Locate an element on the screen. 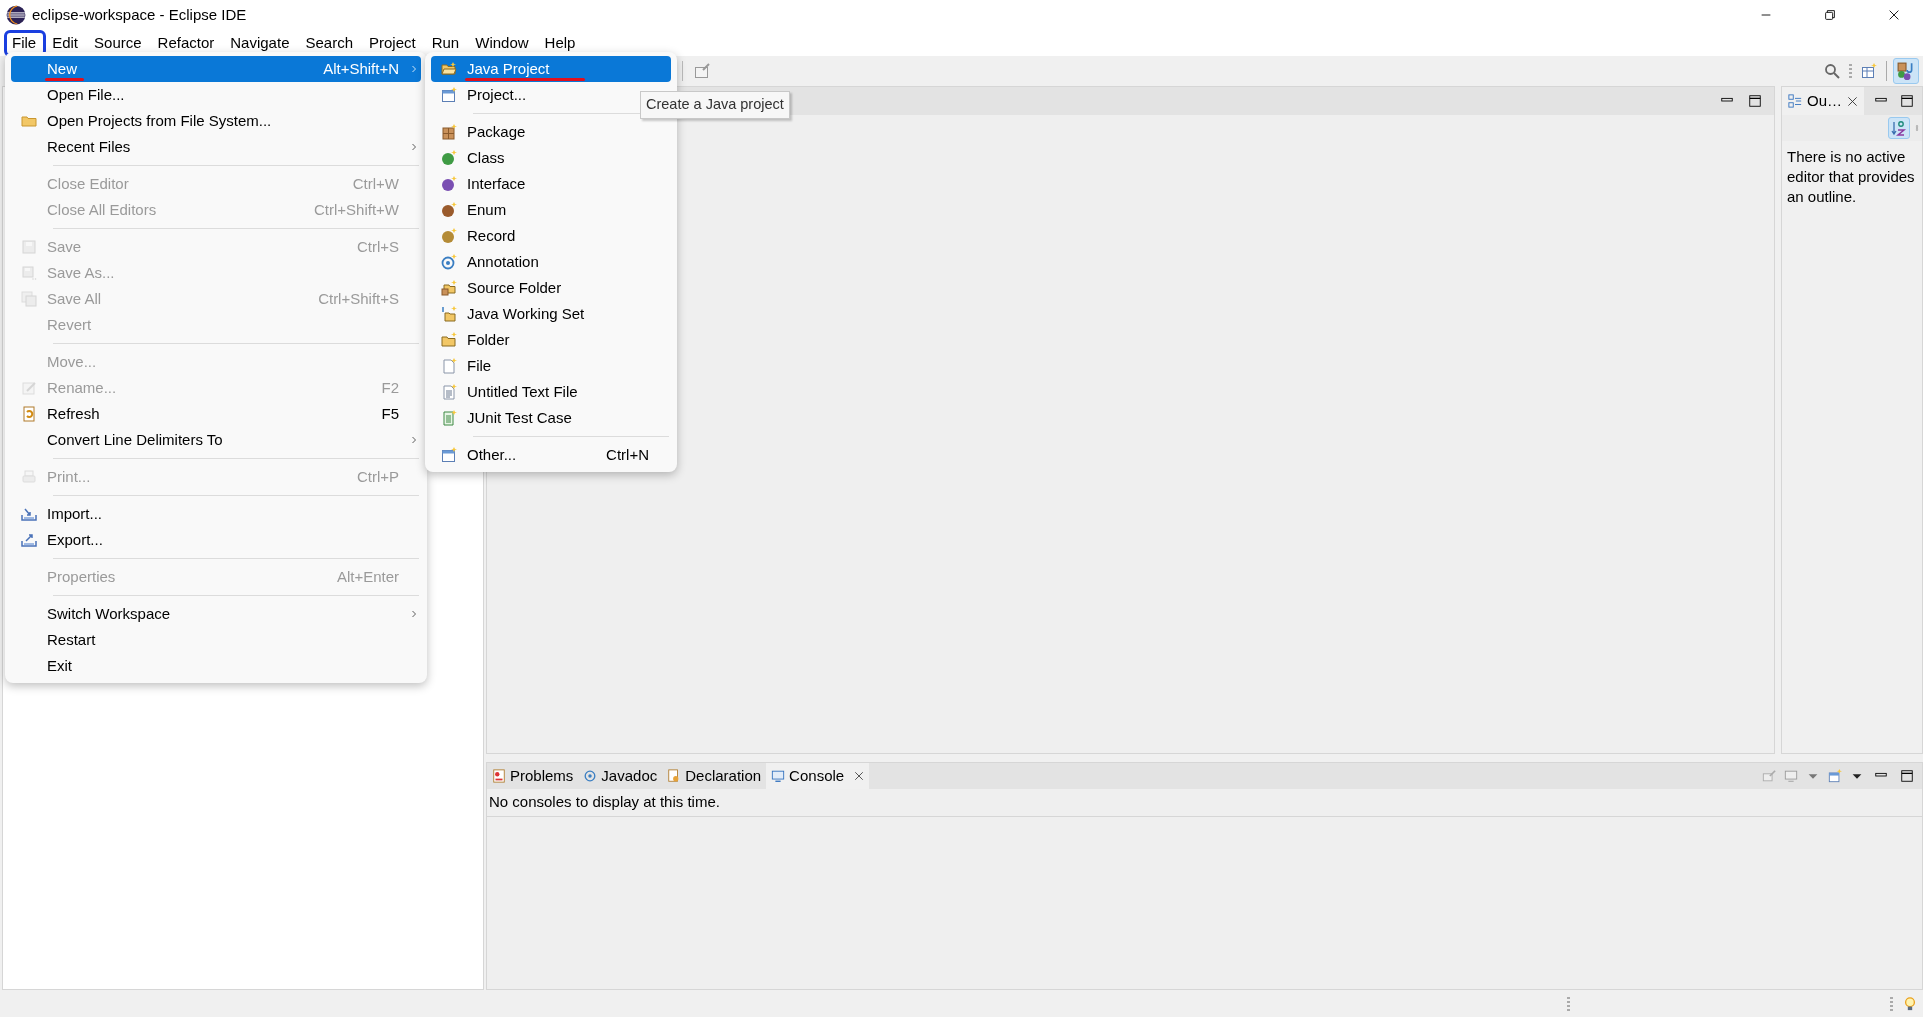 The width and height of the screenshot is (1923, 1017). panel-tab: Problems is located at coordinates (533, 776).